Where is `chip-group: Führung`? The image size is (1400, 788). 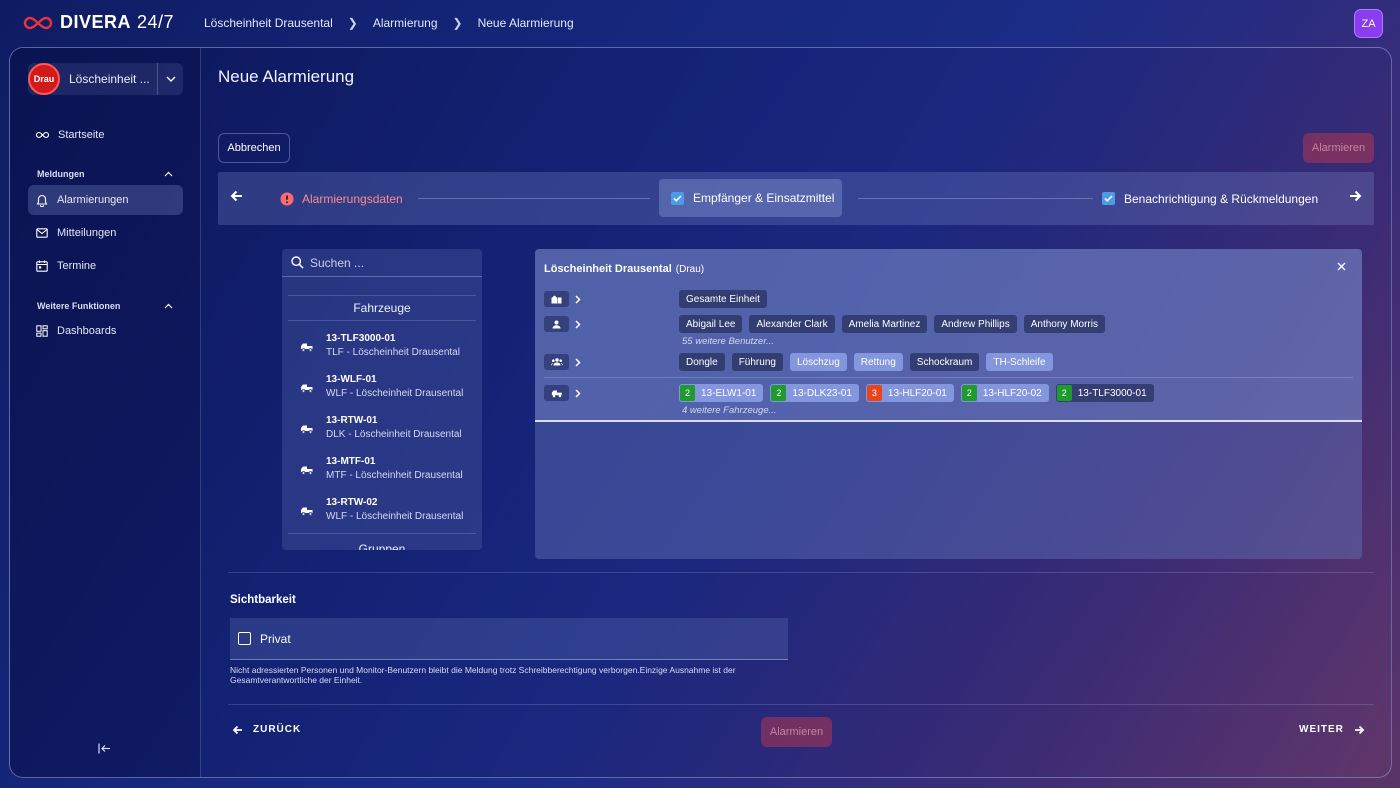 chip-group: Führung is located at coordinates (757, 362).